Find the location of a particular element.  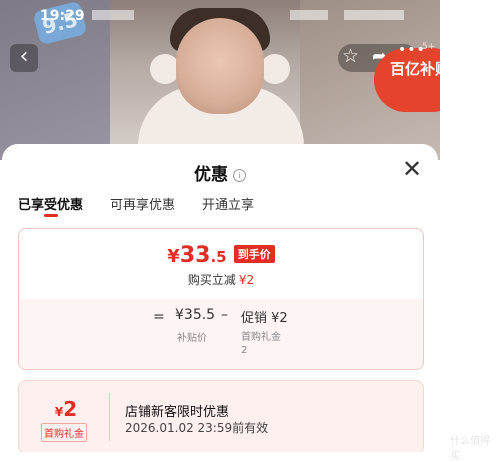

model-face is located at coordinates (220, 66).